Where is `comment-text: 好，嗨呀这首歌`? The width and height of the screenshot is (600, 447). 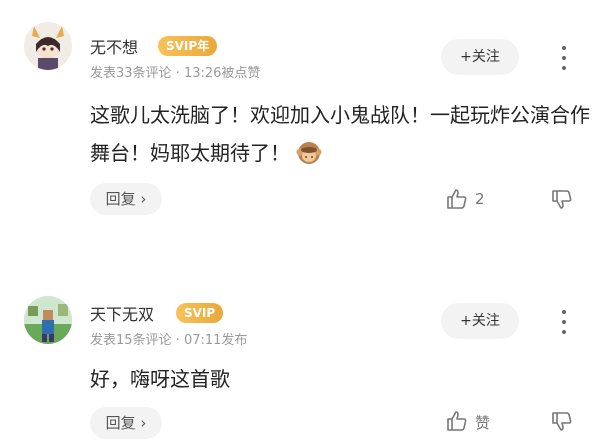
comment-text: 好，嗨呀这首歌 is located at coordinates (160, 379).